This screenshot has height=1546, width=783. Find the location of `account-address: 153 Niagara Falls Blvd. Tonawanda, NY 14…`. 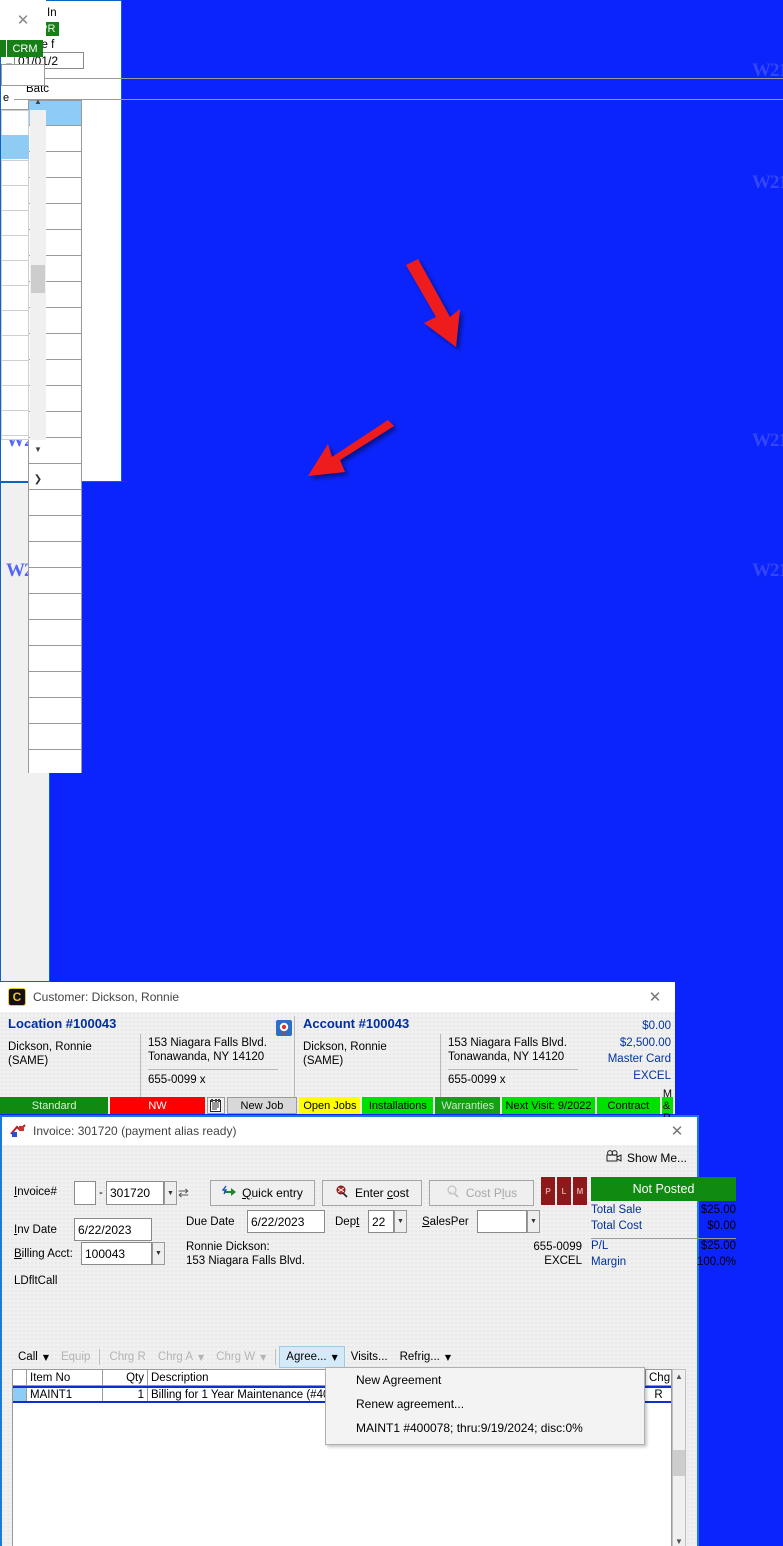

account-address: 153 Niagara Falls Blvd. Tonawanda, NY 14… is located at coordinates (513, 1061).